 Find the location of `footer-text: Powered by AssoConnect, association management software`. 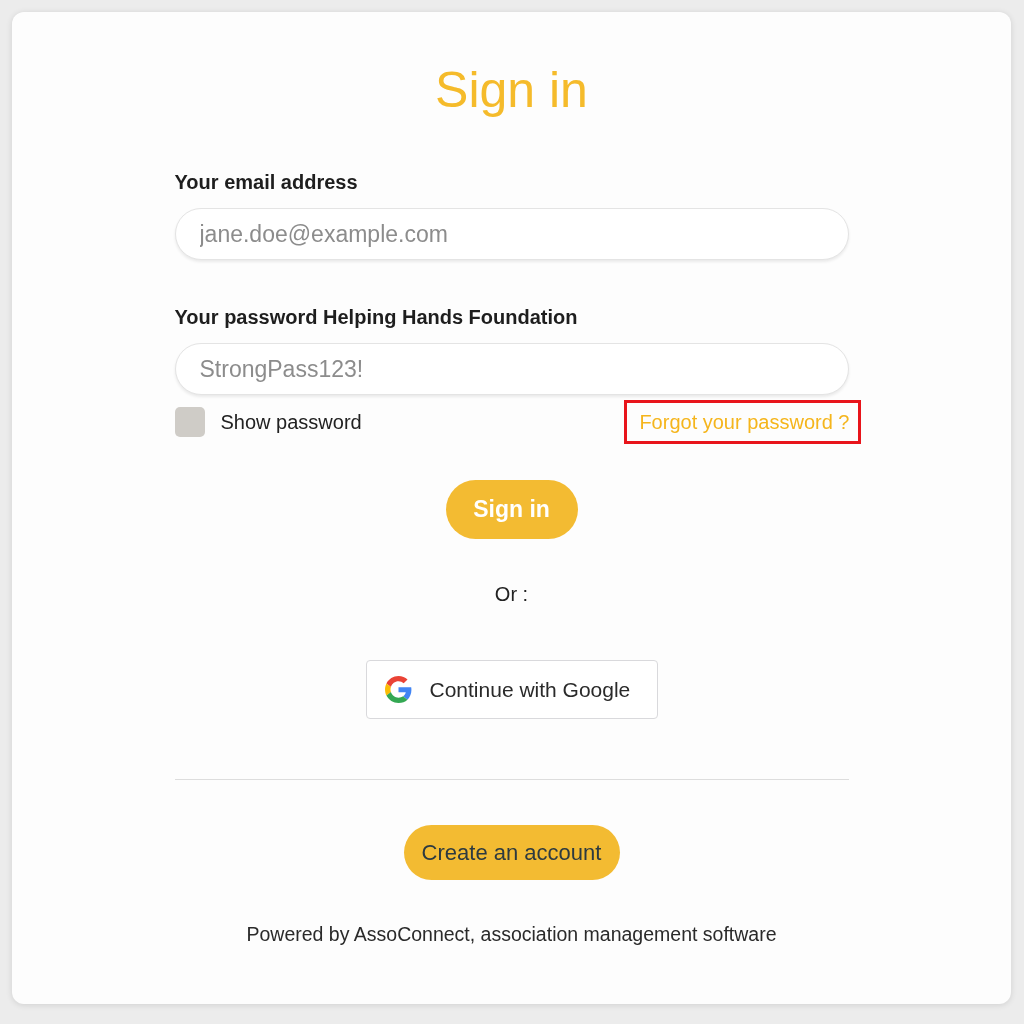

footer-text: Powered by AssoConnect, association management software is located at coordinates (511, 934).